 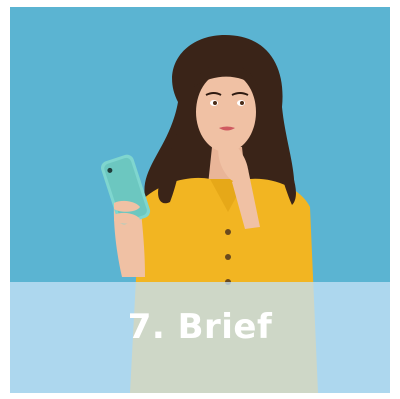 What do you see at coordinates (200, 327) in the screenshot?
I see `card-title: 7. Brief` at bounding box center [200, 327].